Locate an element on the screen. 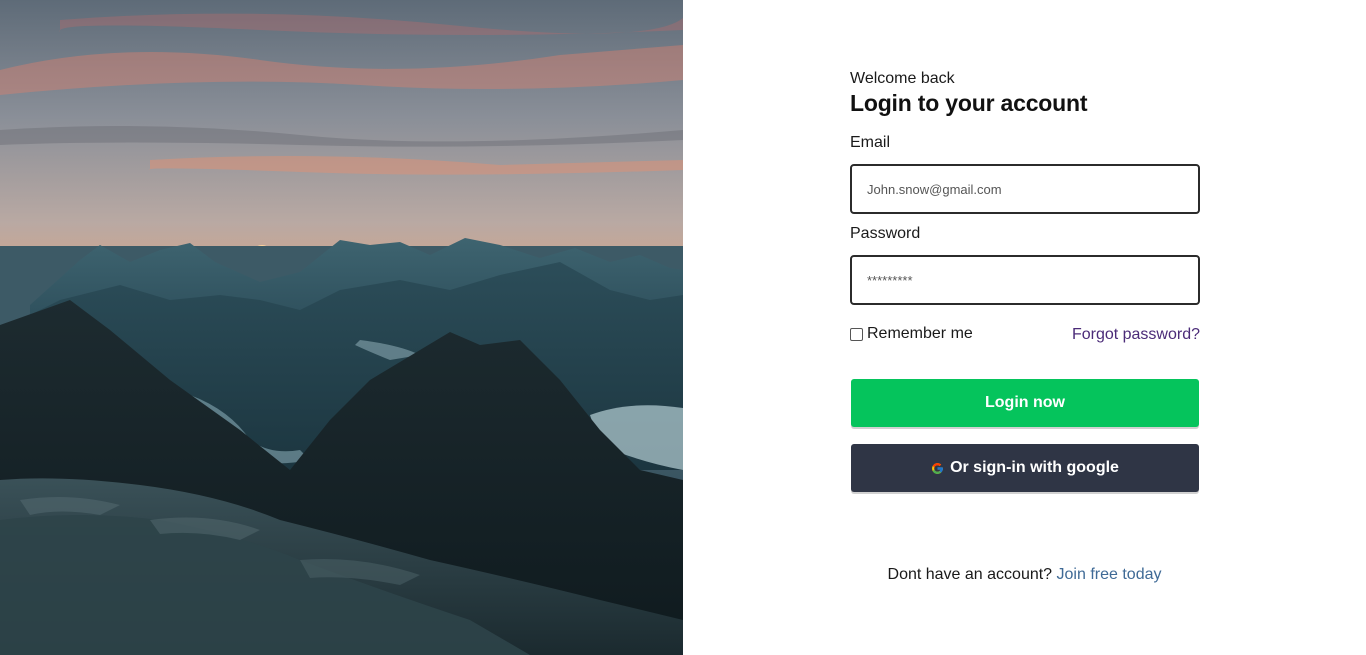  welcome-text: Welcome back is located at coordinates (902, 78).